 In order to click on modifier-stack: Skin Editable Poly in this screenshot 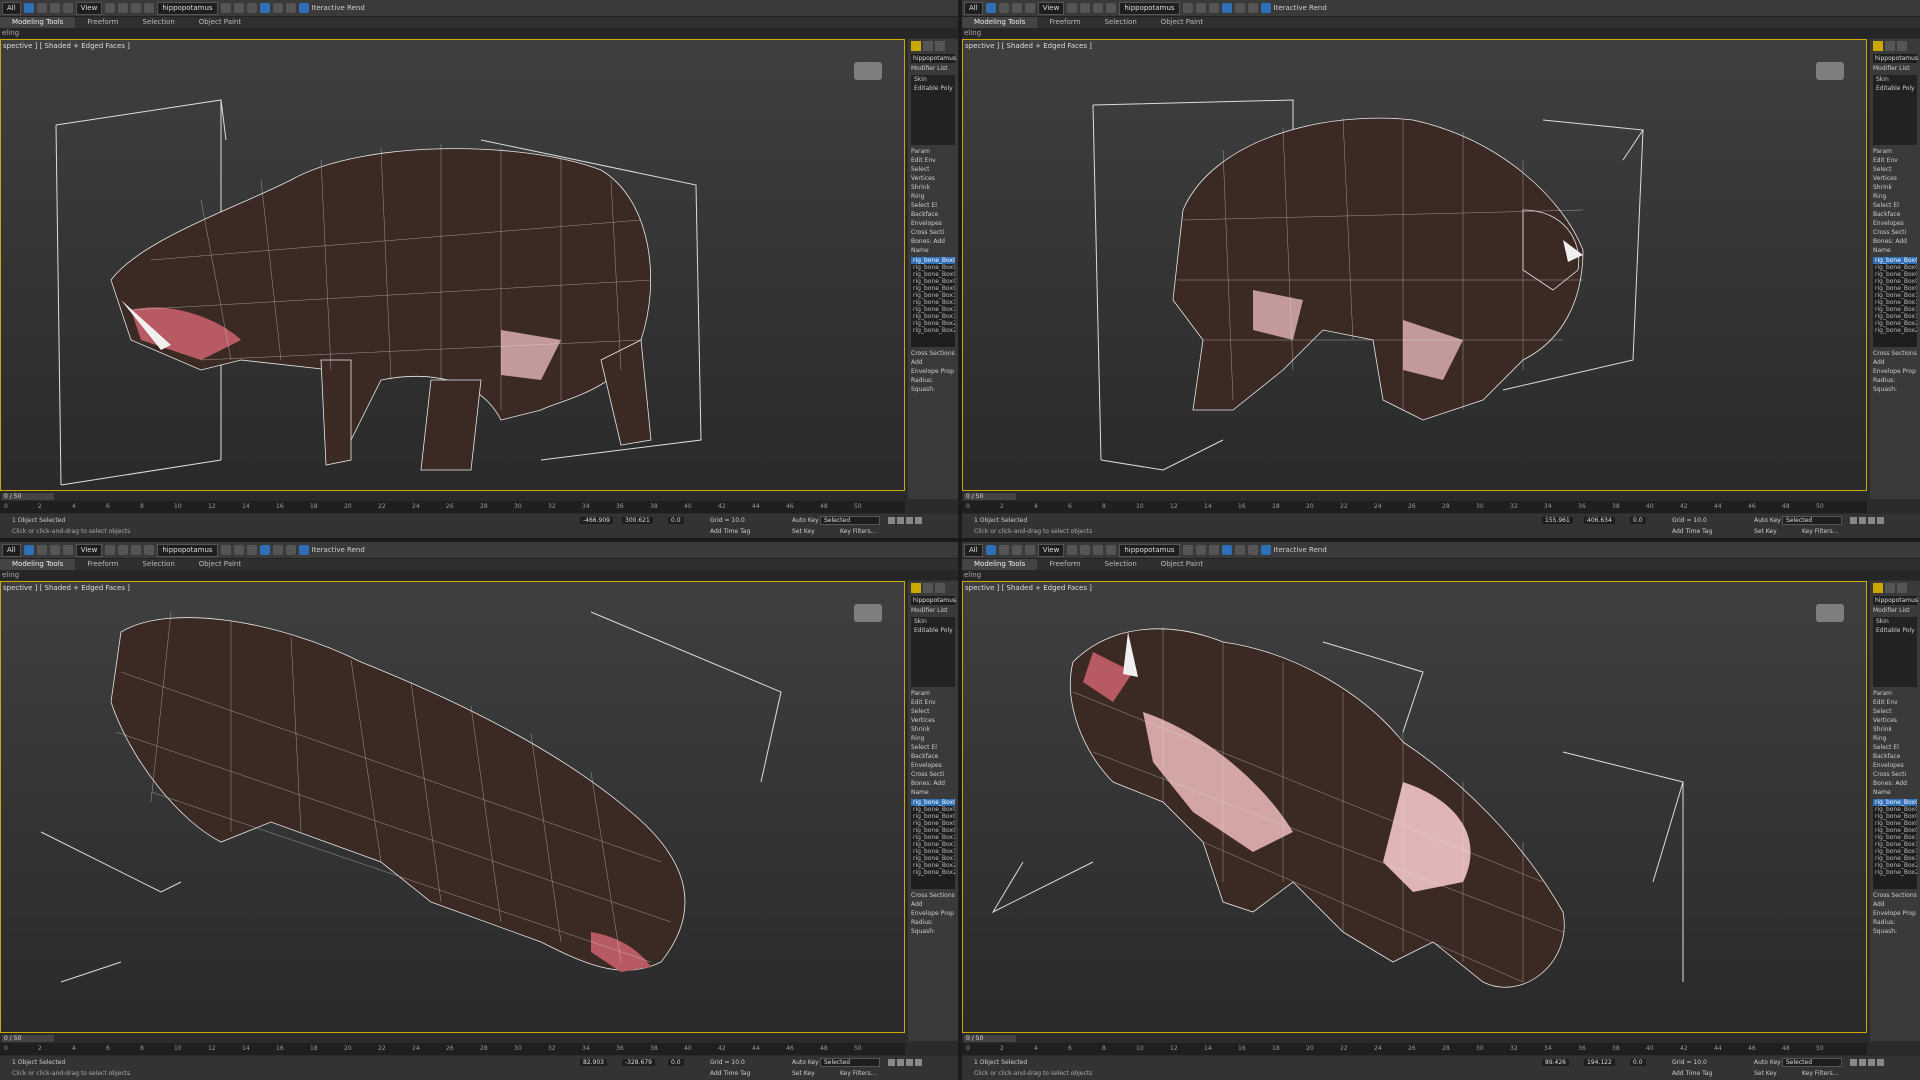, I will do `click(933, 110)`.